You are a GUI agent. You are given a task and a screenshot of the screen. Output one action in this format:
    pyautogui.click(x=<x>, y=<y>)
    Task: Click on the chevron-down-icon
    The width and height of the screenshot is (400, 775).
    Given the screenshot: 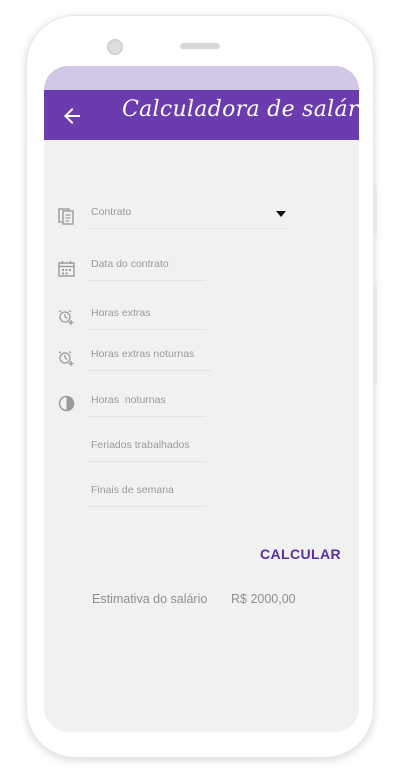 What is the action you would take?
    pyautogui.click(x=281, y=214)
    